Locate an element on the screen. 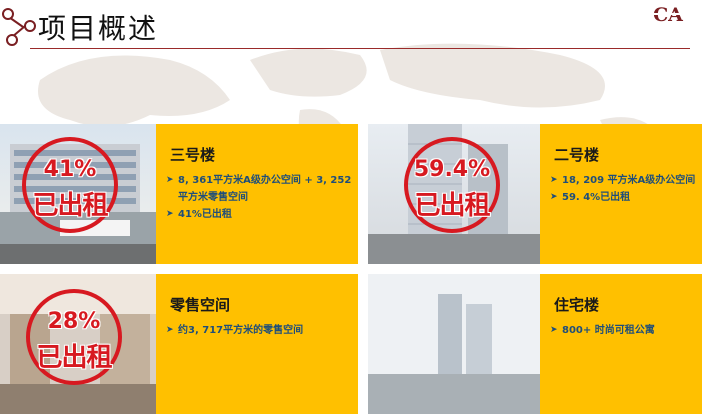 The image size is (702, 414). panel-title: 二号楼 is located at coordinates (577, 155).